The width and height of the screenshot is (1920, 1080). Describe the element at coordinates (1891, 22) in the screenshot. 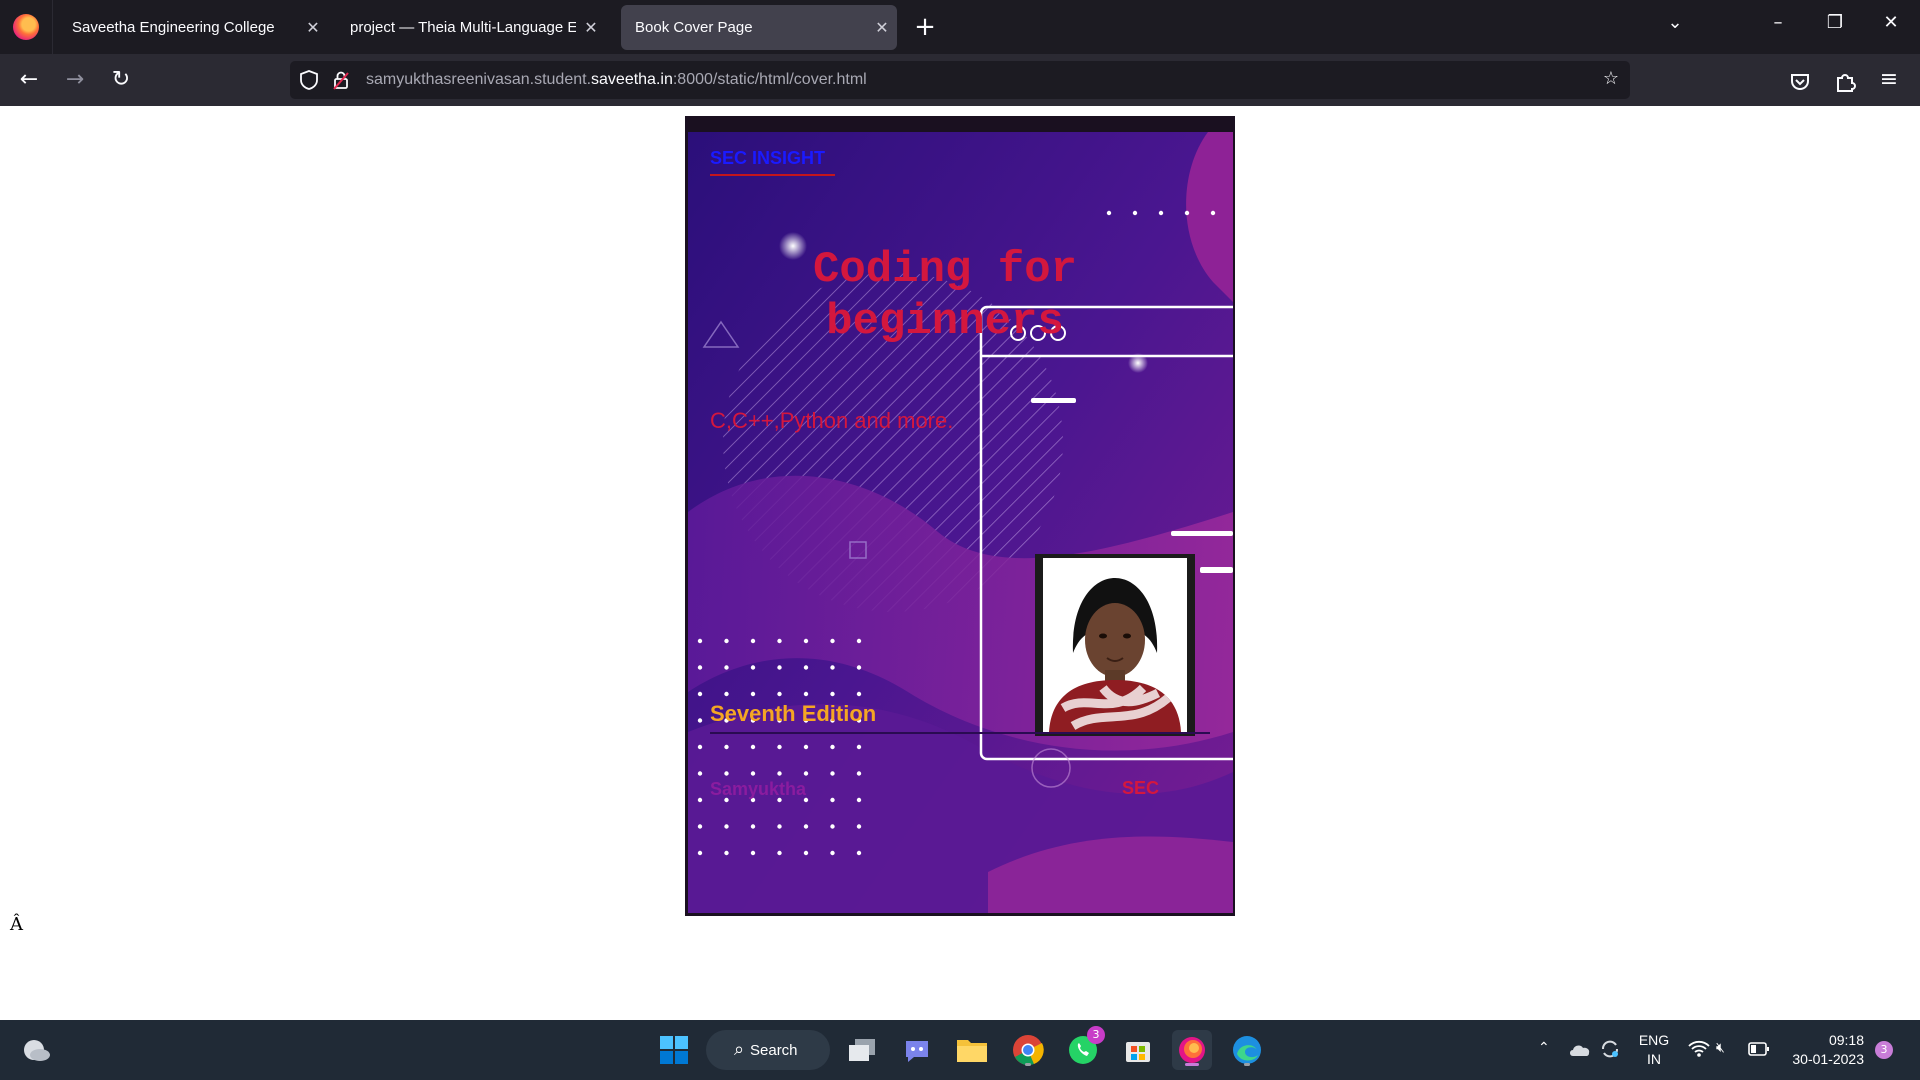

I see `close-window-icon: ✕` at that location.